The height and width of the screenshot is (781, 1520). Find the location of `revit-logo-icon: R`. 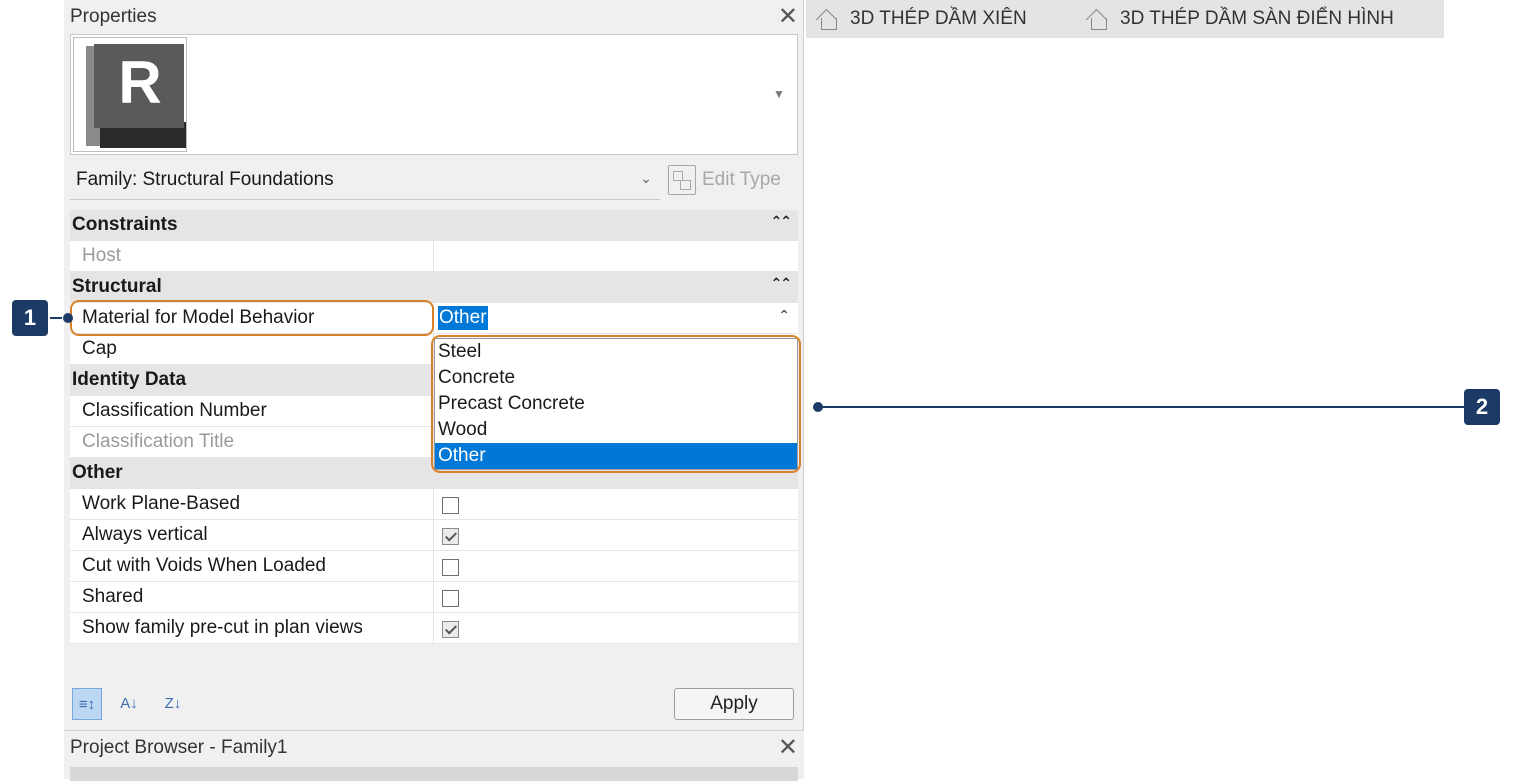

revit-logo-icon: R is located at coordinates (130, 94).